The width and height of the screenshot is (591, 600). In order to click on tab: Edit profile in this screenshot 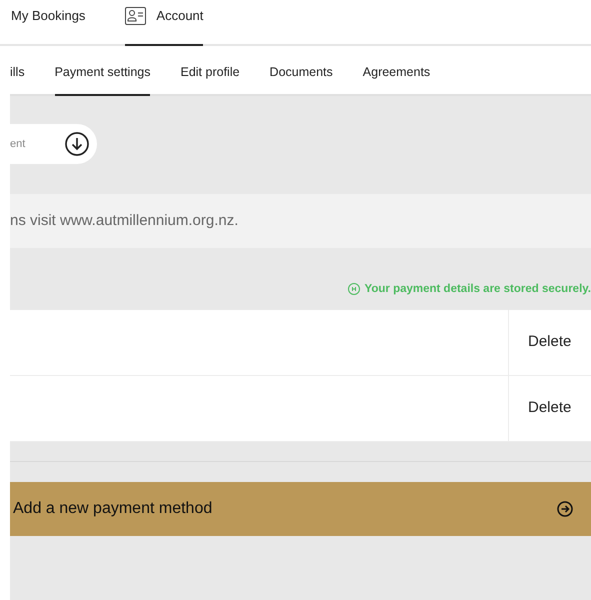, I will do `click(210, 71)`.